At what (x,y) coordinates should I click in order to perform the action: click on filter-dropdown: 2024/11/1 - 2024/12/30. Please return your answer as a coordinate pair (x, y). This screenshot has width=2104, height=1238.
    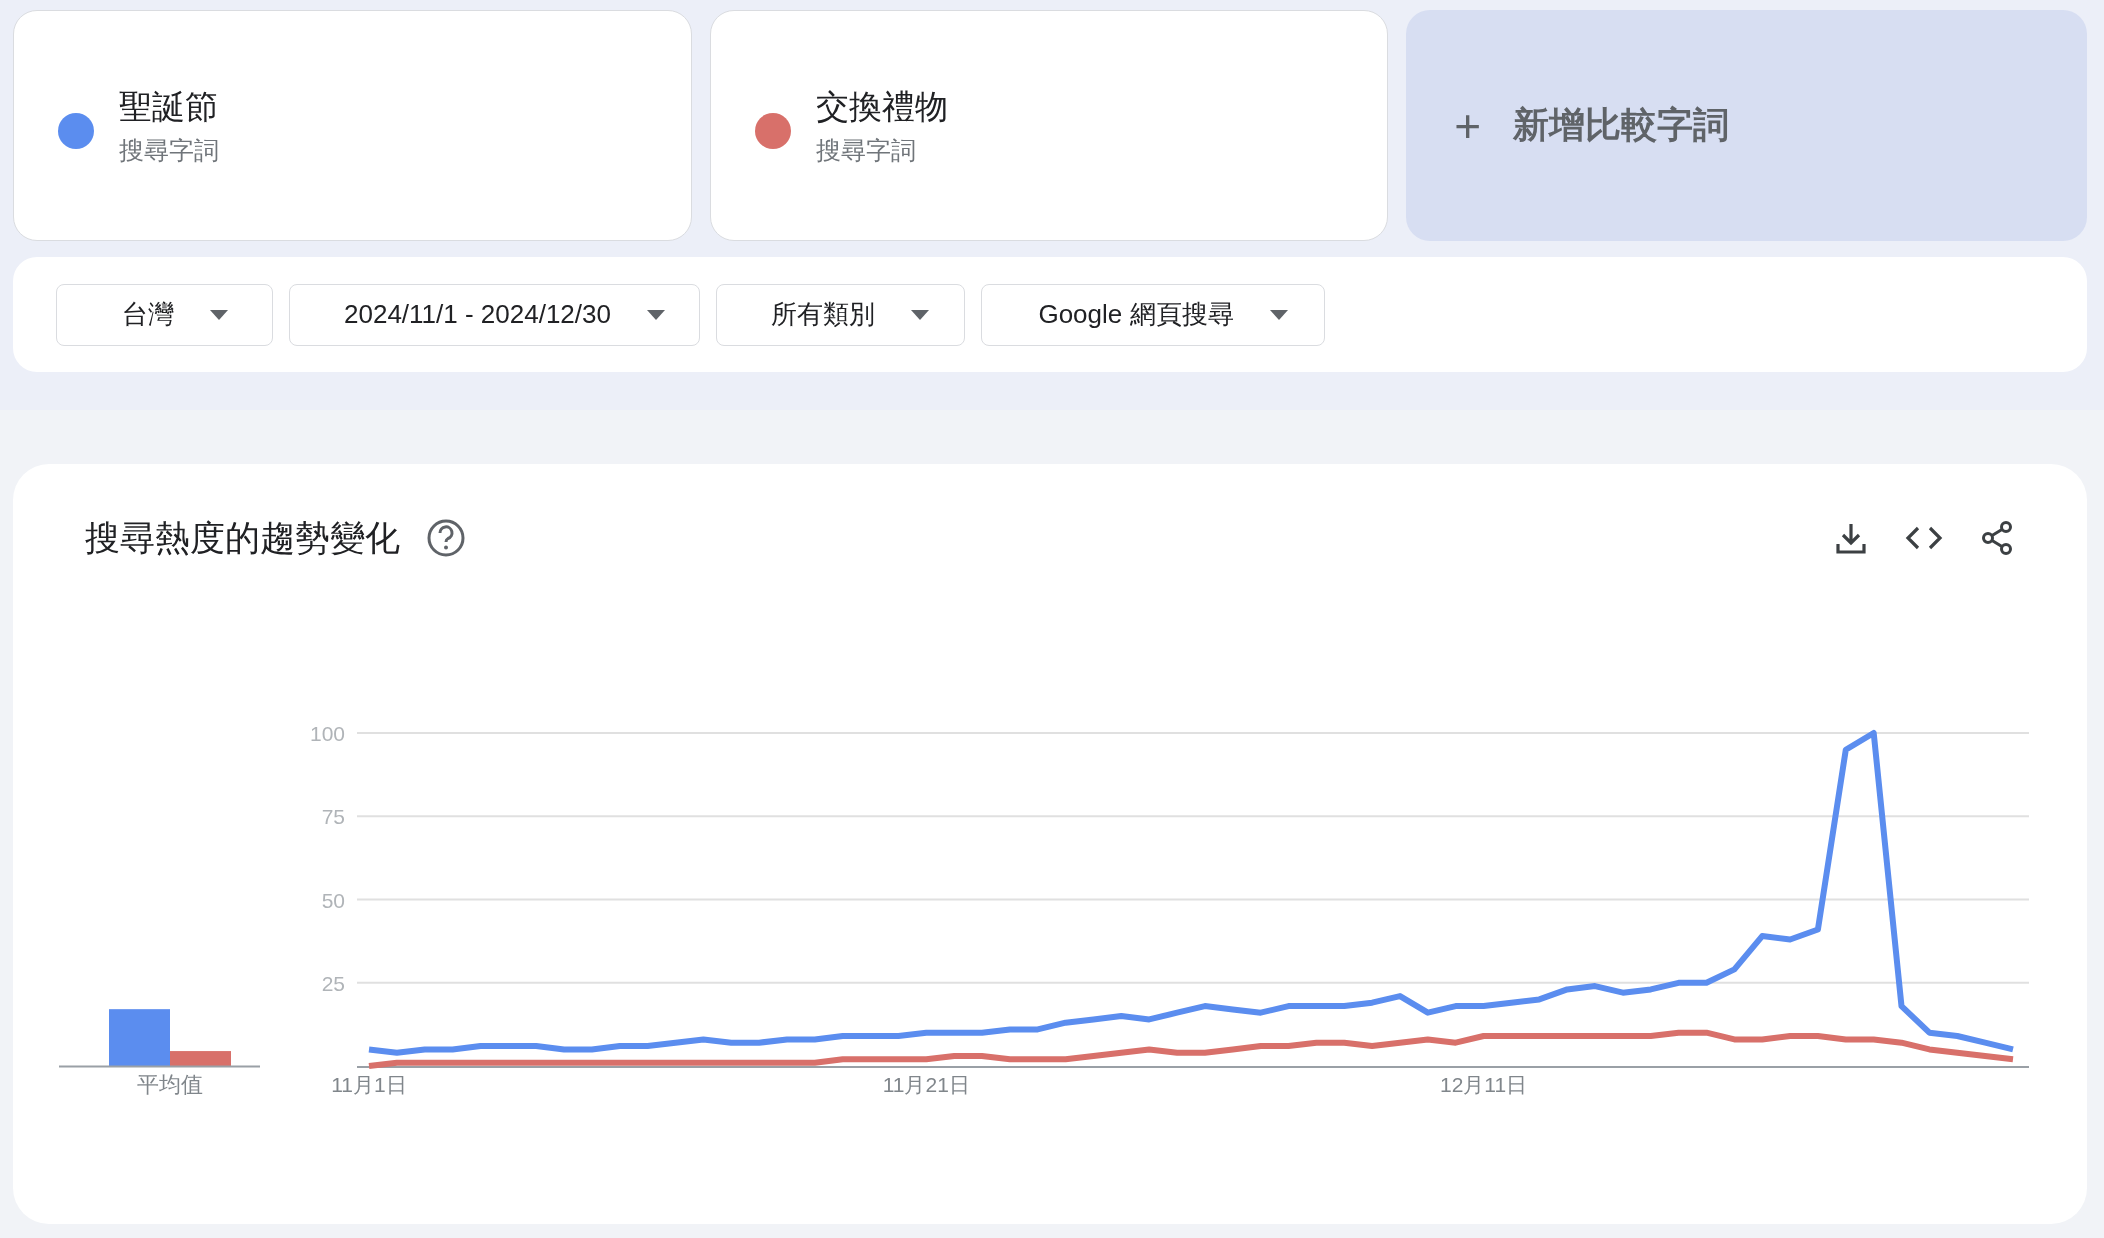
    Looking at the image, I should click on (494, 314).